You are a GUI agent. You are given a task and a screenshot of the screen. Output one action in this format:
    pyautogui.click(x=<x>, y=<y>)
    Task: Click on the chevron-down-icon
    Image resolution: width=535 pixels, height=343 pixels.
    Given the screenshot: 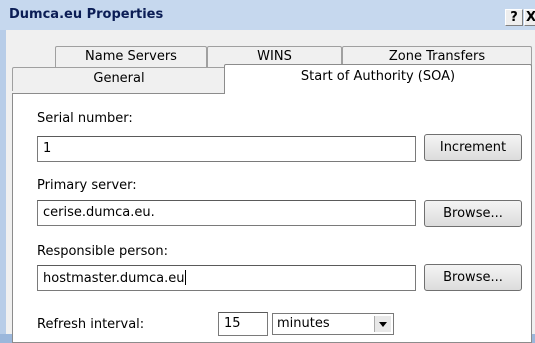 What is the action you would take?
    pyautogui.click(x=382, y=324)
    